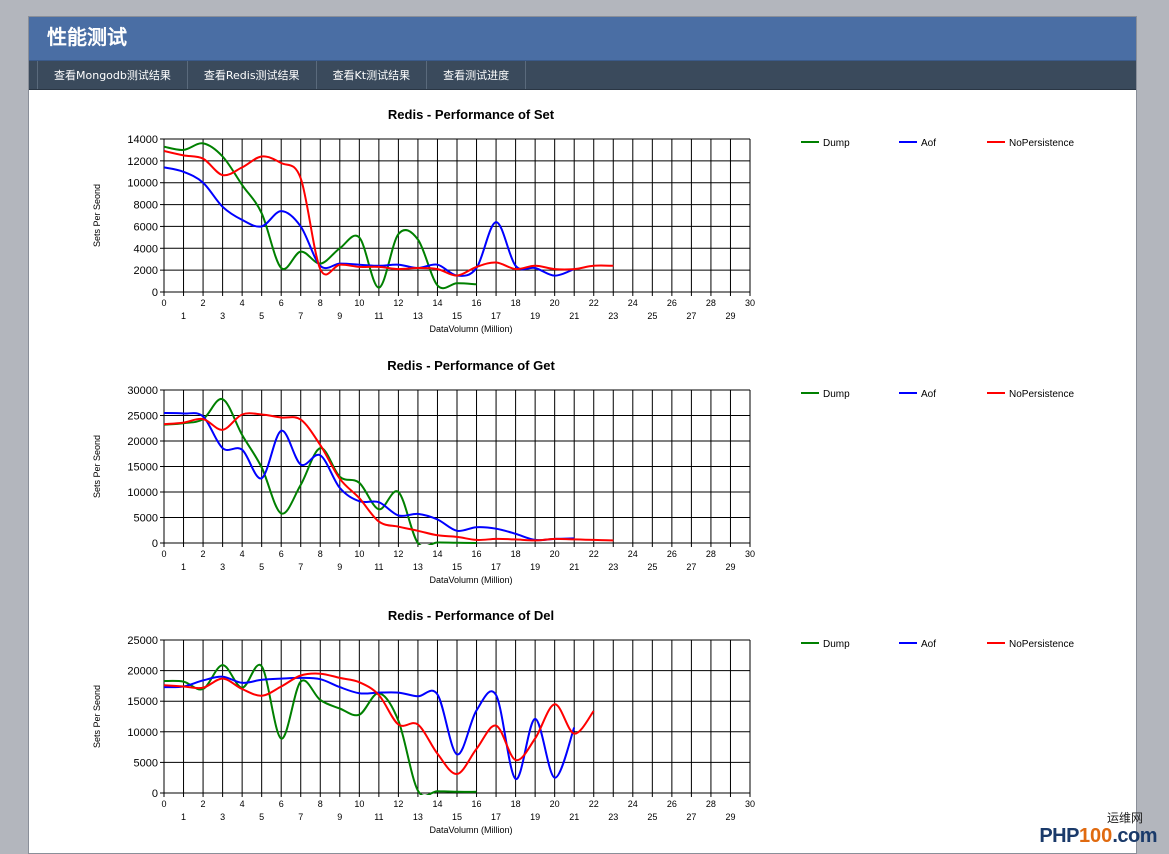 The width and height of the screenshot is (1169, 854). Describe the element at coordinates (1134, 836) in the screenshot. I see `watermark-suffix-text: .com` at that location.